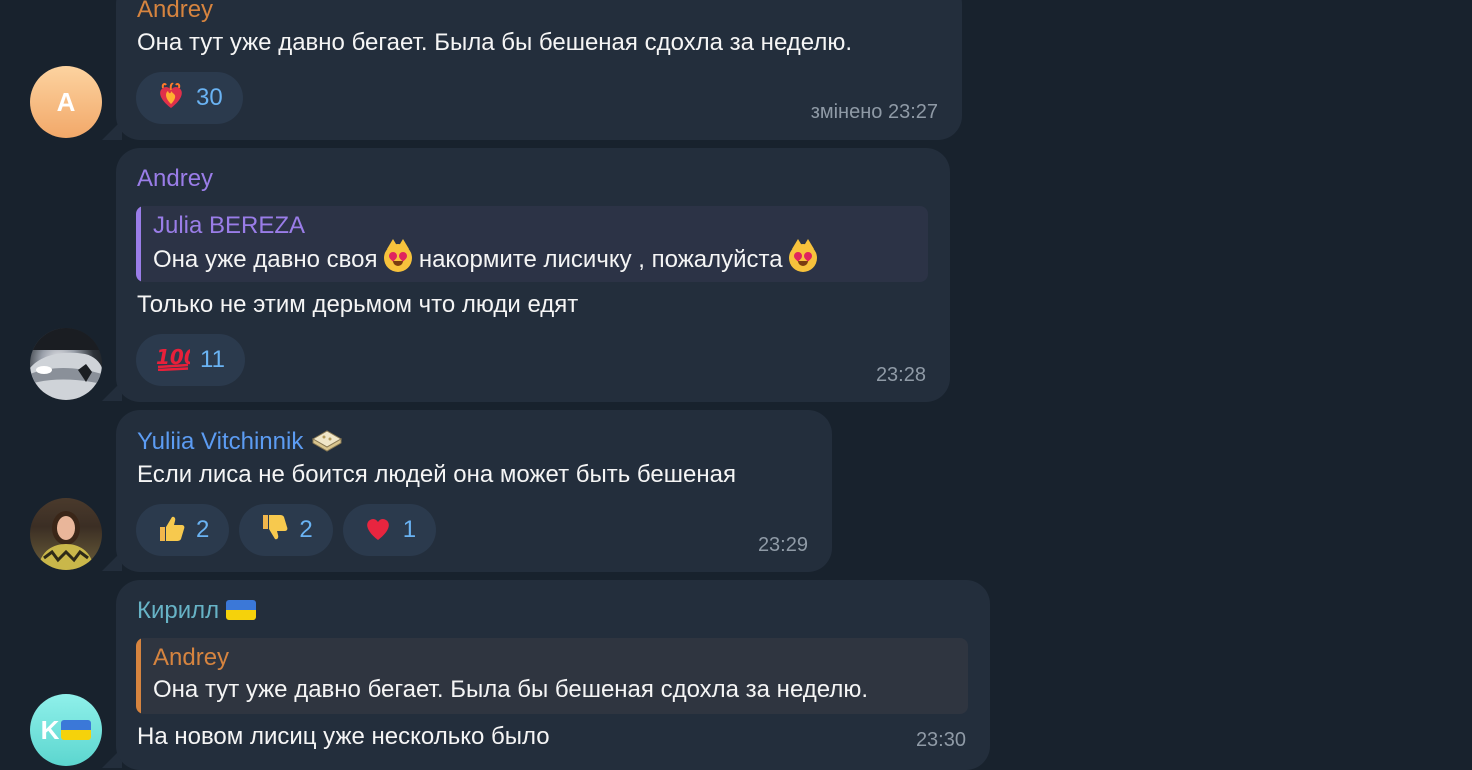  I want to click on avatar-initial: A, so click(66, 101).